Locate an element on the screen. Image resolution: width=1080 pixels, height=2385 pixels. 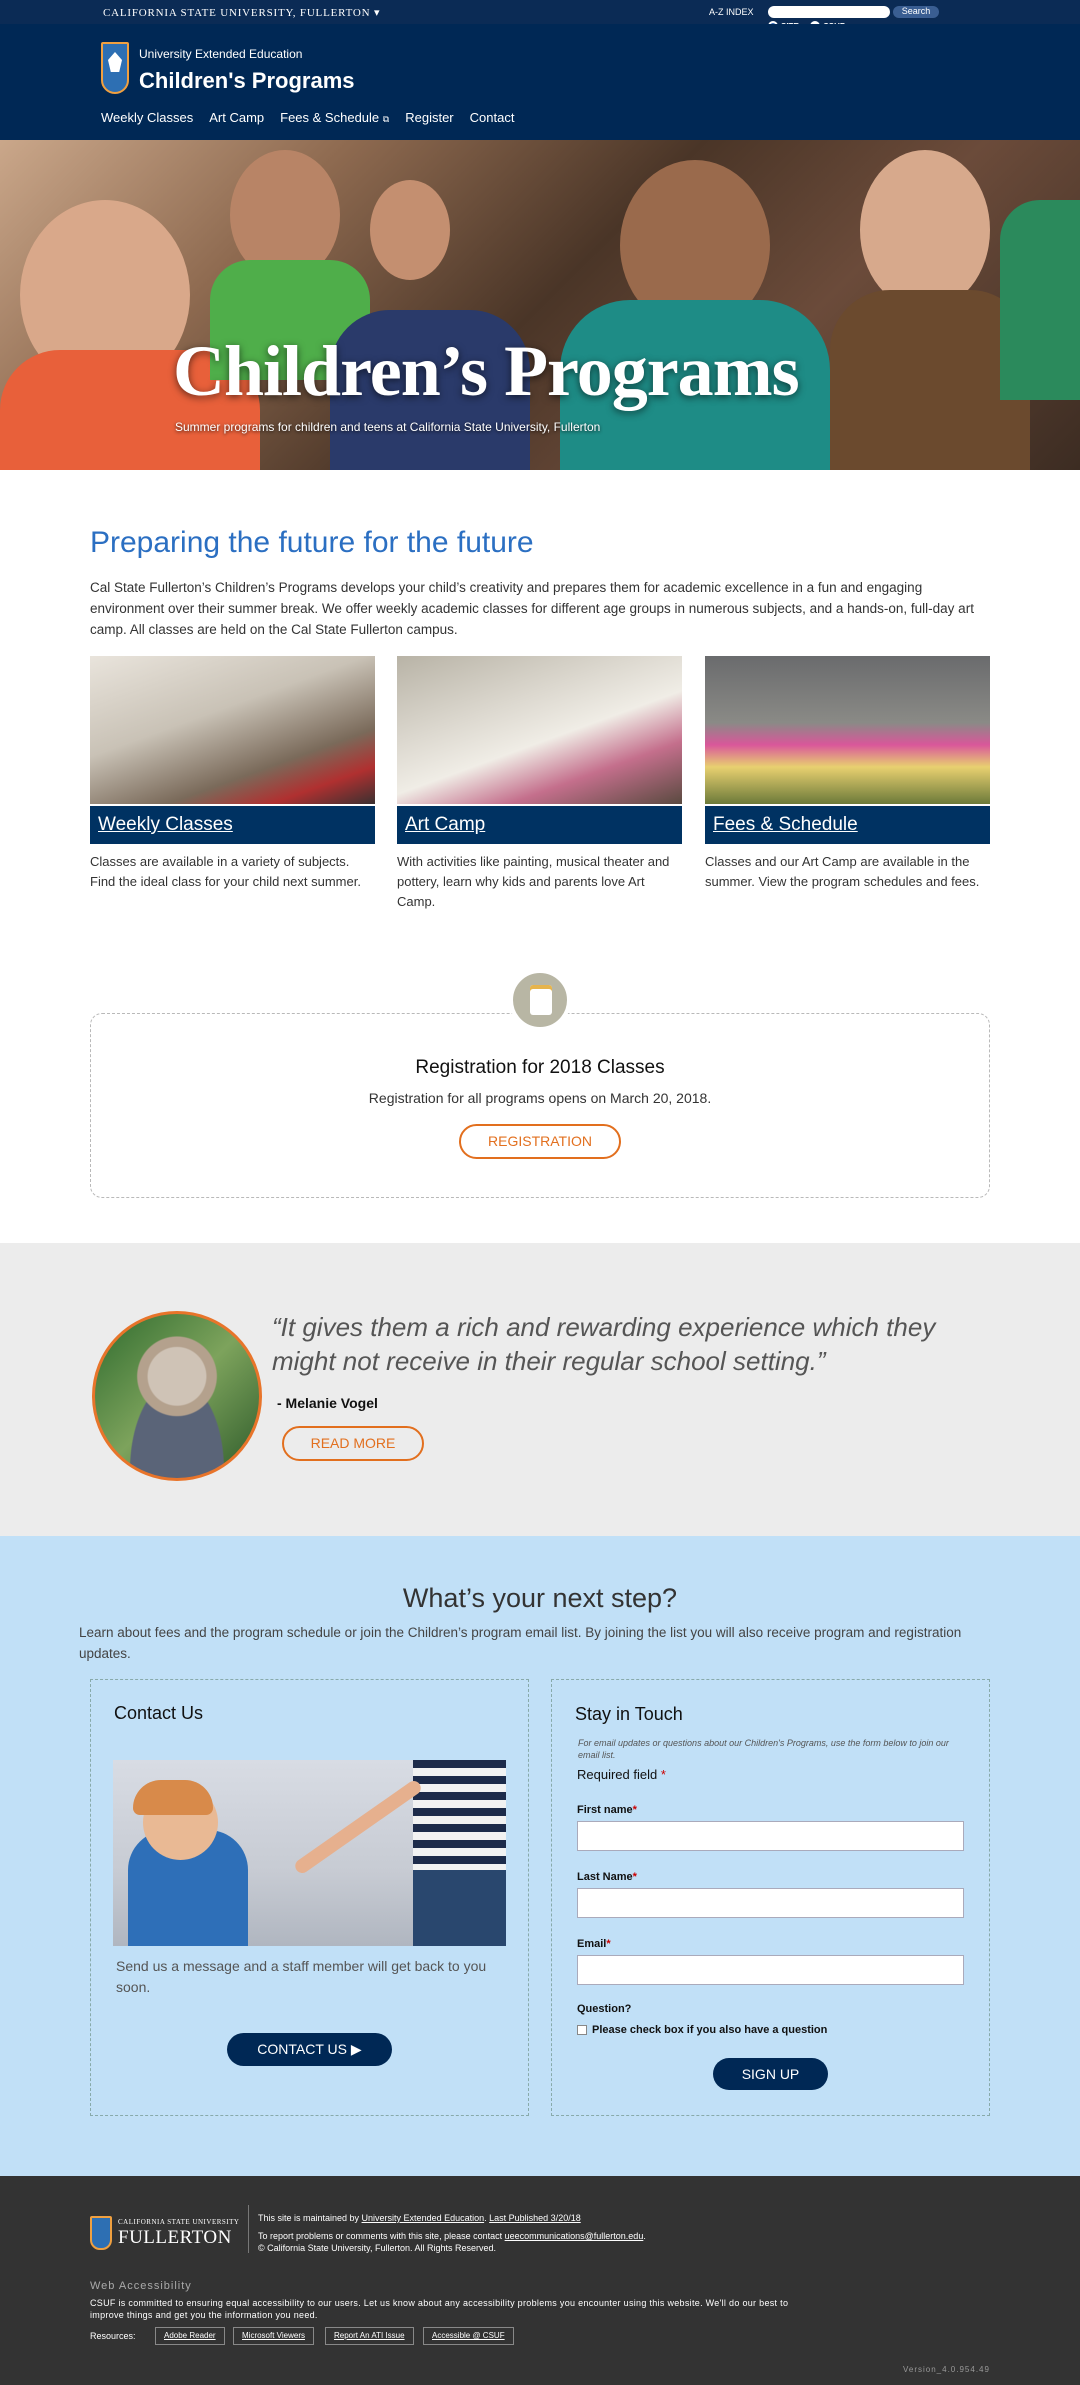
web-accessibility-title: Web Accessibility is located at coordinates (141, 2286).